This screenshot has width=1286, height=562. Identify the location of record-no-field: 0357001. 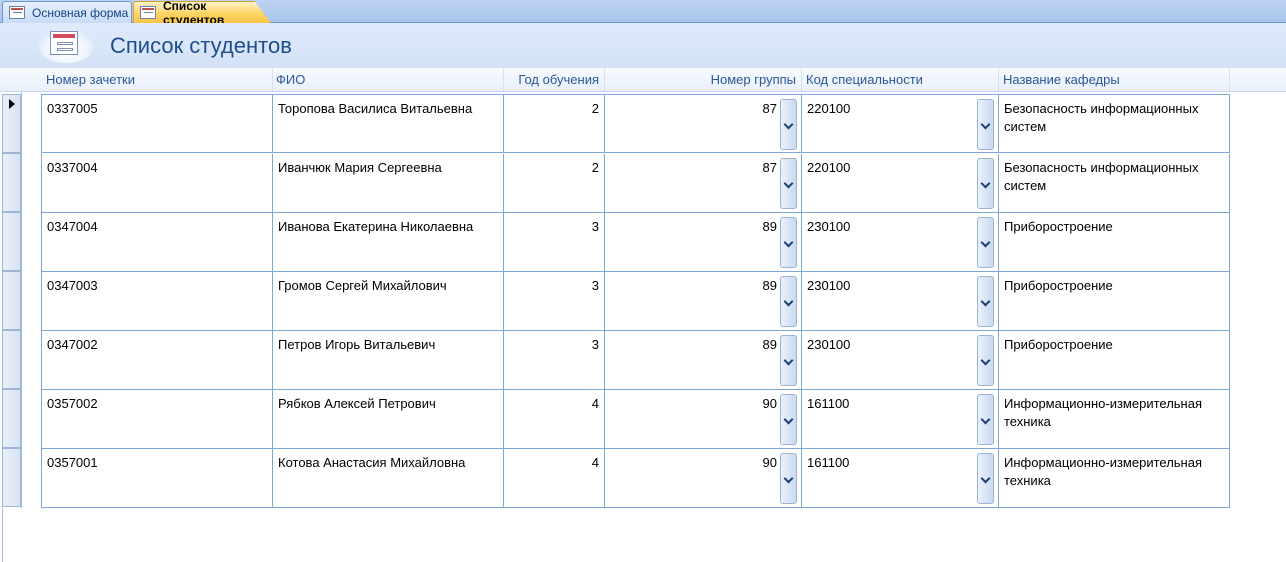
(157, 478).